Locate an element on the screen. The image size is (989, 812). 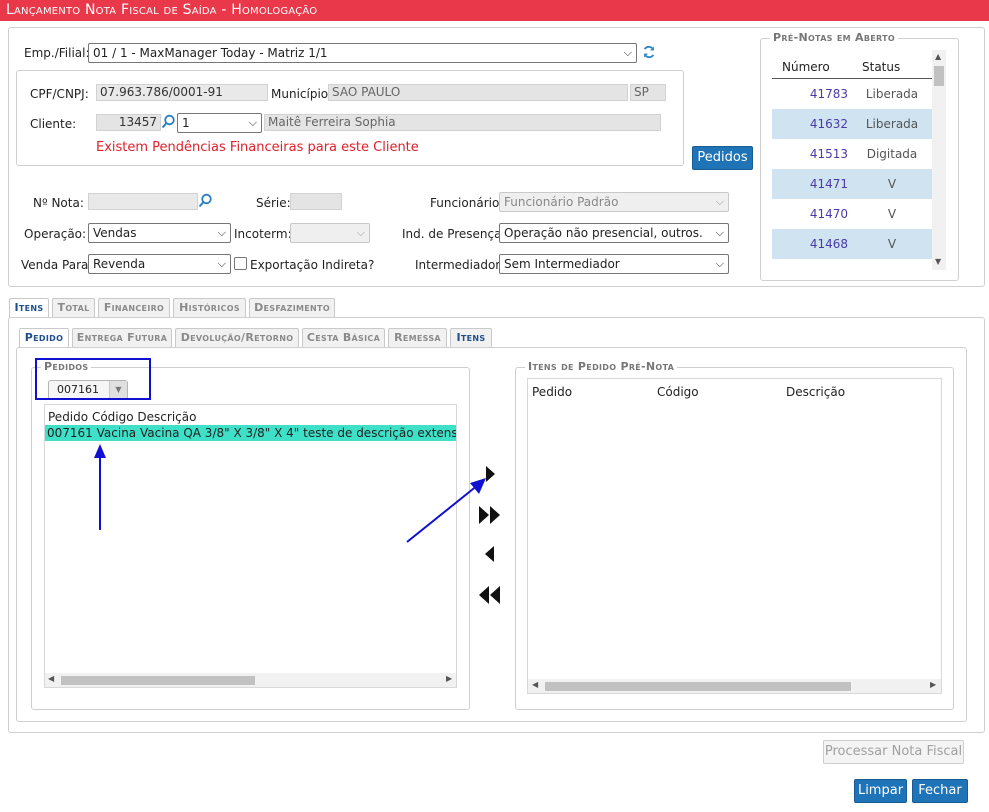
tab-devolucao-retorno: Devolução/Retorno is located at coordinates (237, 337).